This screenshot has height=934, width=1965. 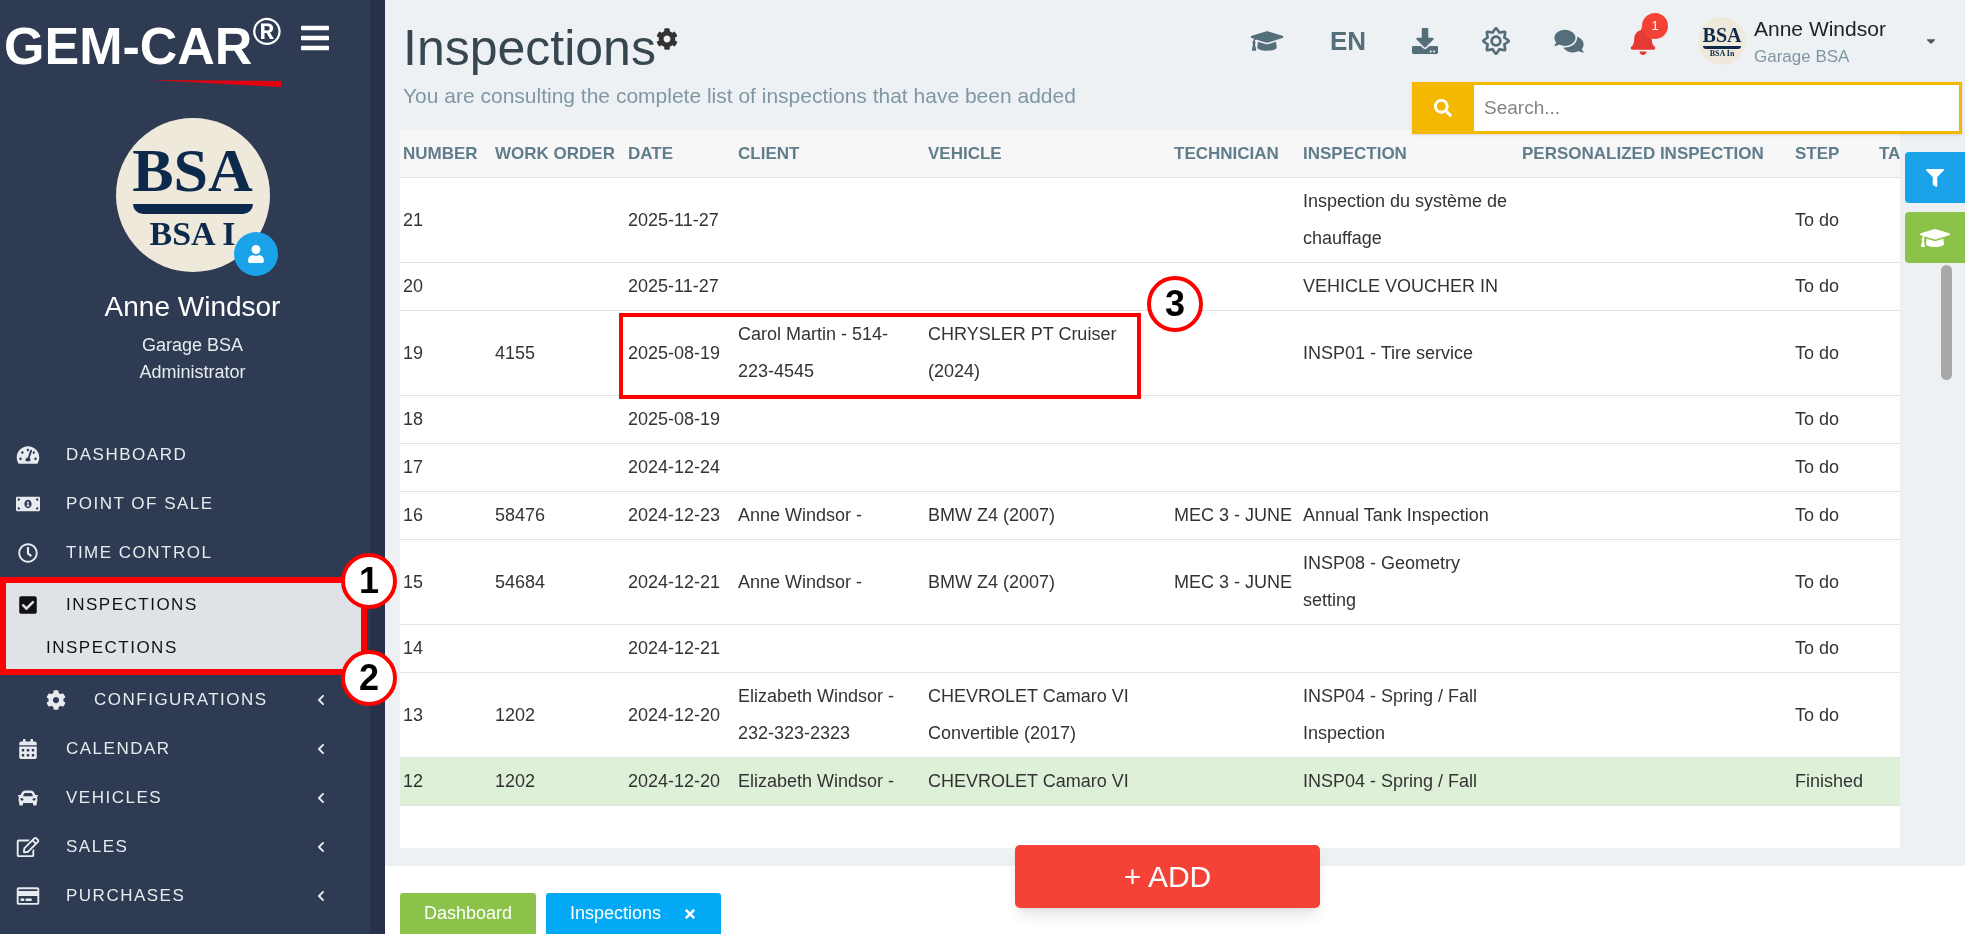 I want to click on menu-item: PURCHASES, so click(x=170, y=895).